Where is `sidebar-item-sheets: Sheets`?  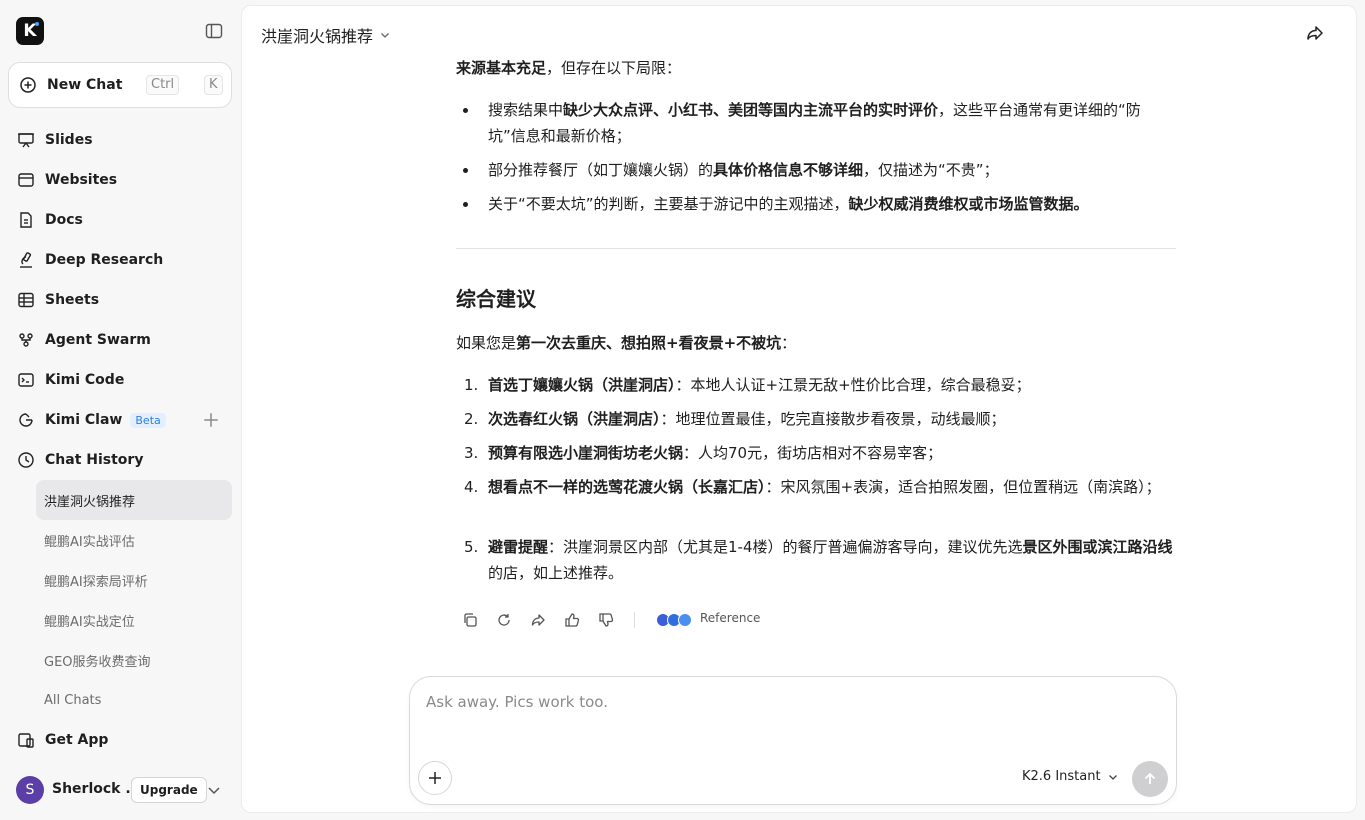 sidebar-item-sheets: Sheets is located at coordinates (120, 300).